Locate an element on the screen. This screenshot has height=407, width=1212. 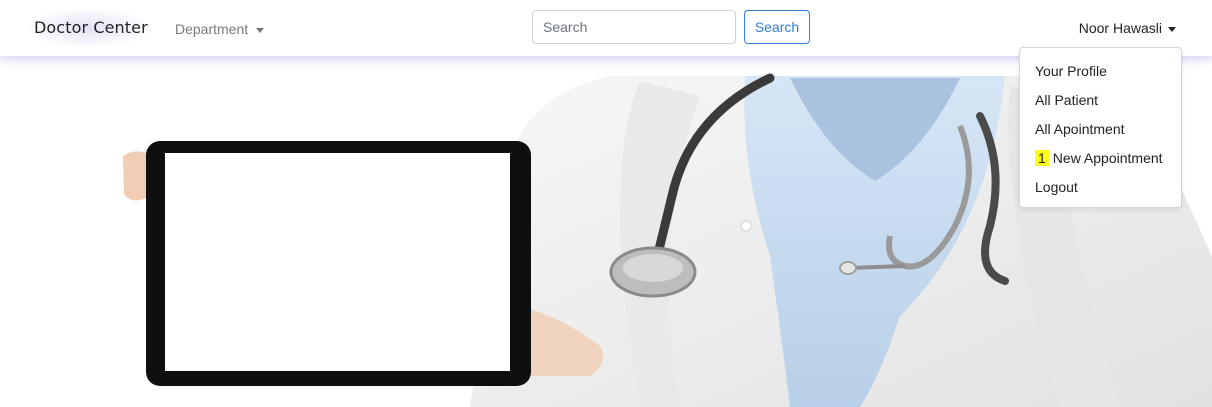
menu-item-new-appointment: 1 New Appointment is located at coordinates (1100, 158).